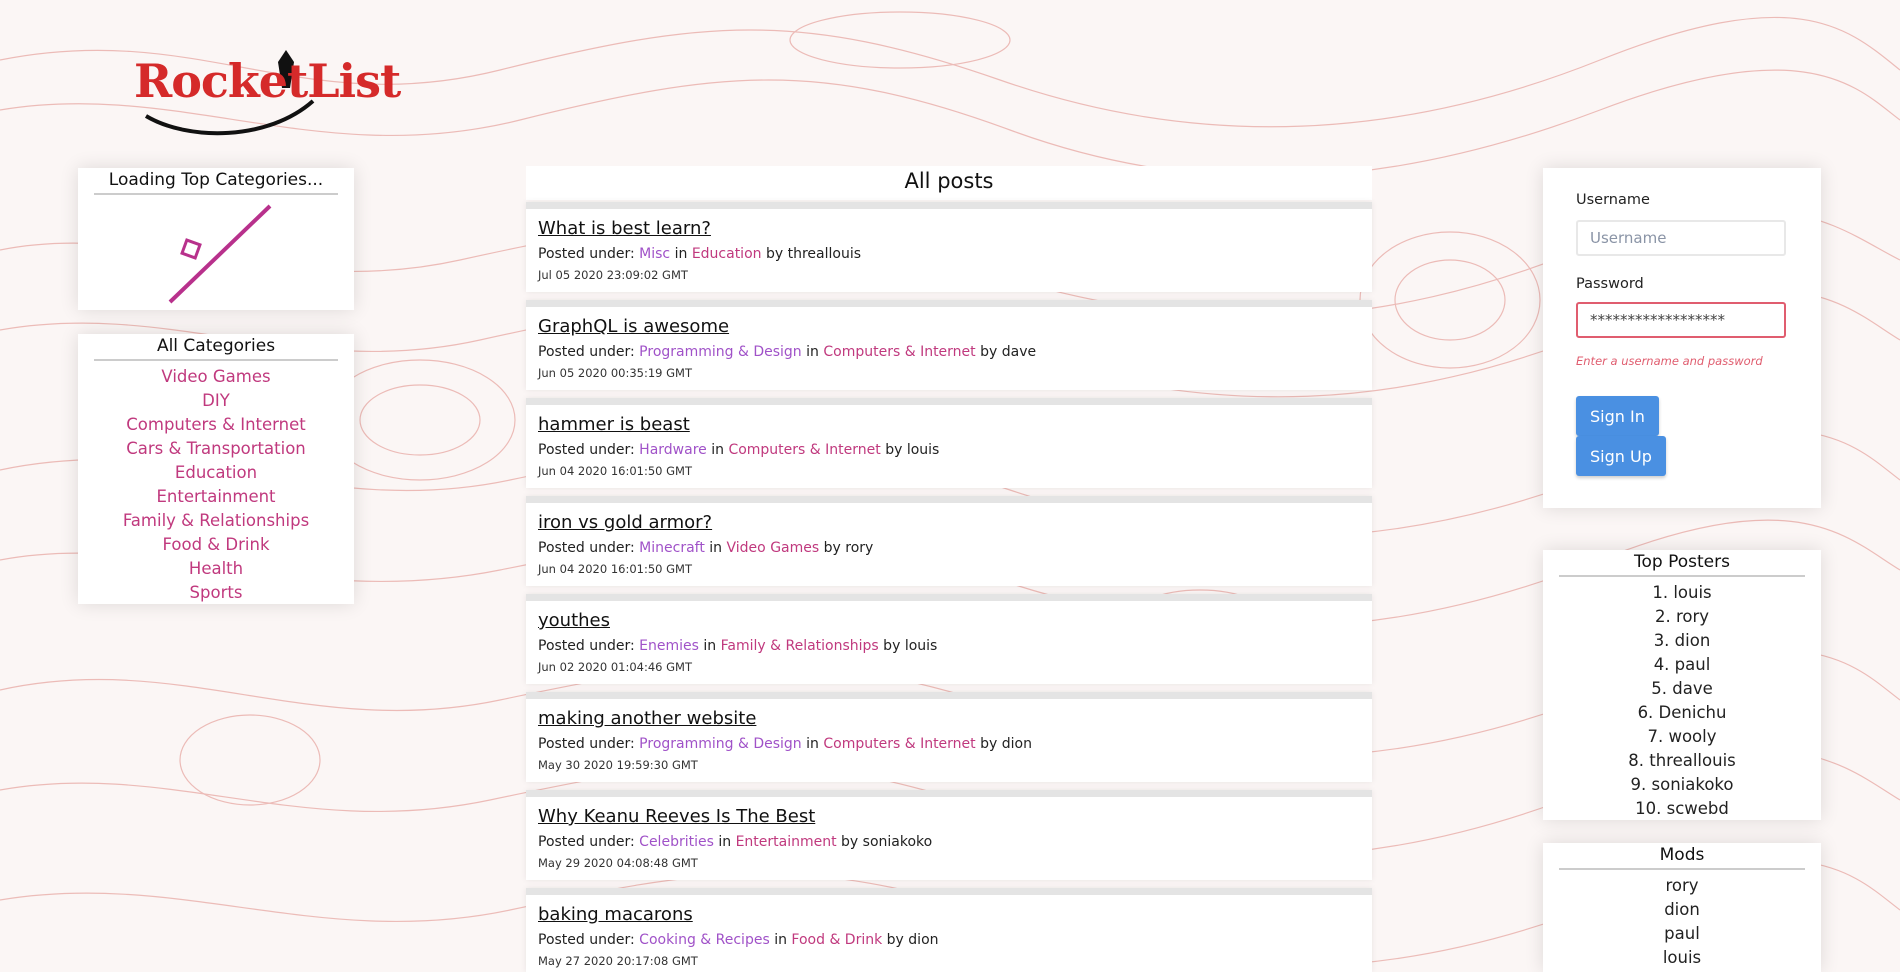 This screenshot has width=1900, height=972. I want to click on subcategory-link: Enemies, so click(669, 646).